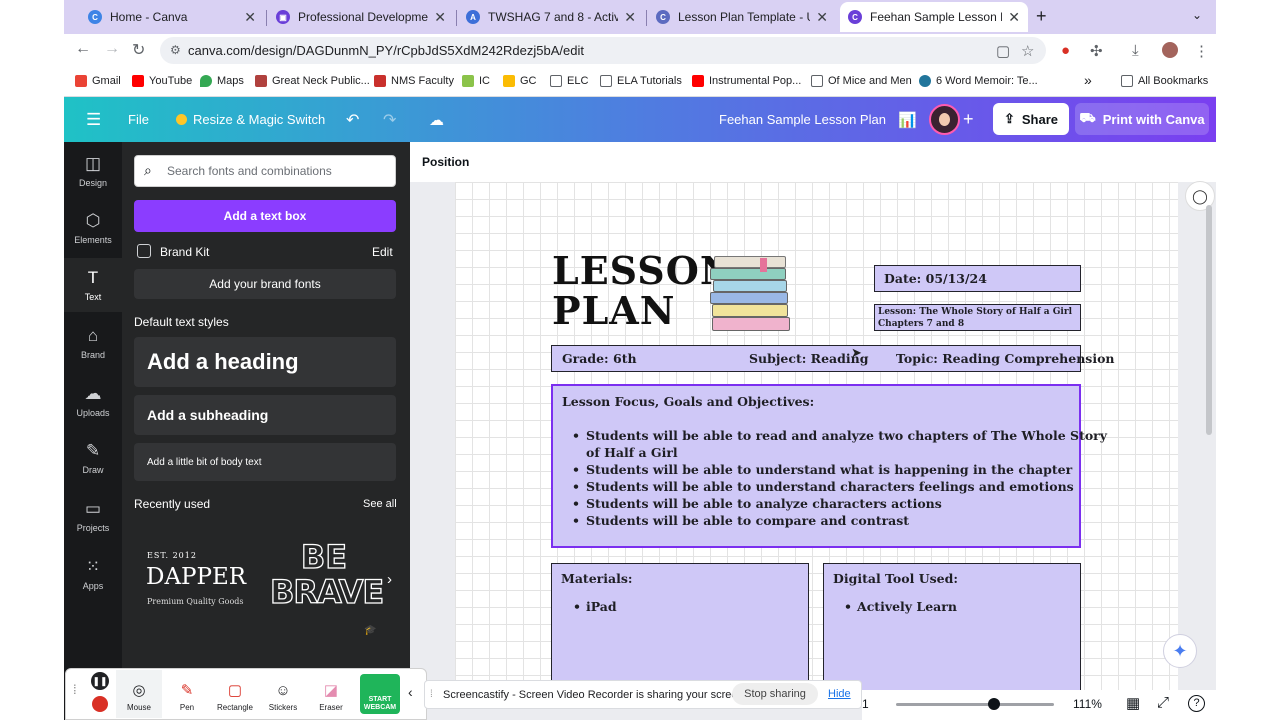  I want to click on grid-view-icon: ▦, so click(1133, 703).